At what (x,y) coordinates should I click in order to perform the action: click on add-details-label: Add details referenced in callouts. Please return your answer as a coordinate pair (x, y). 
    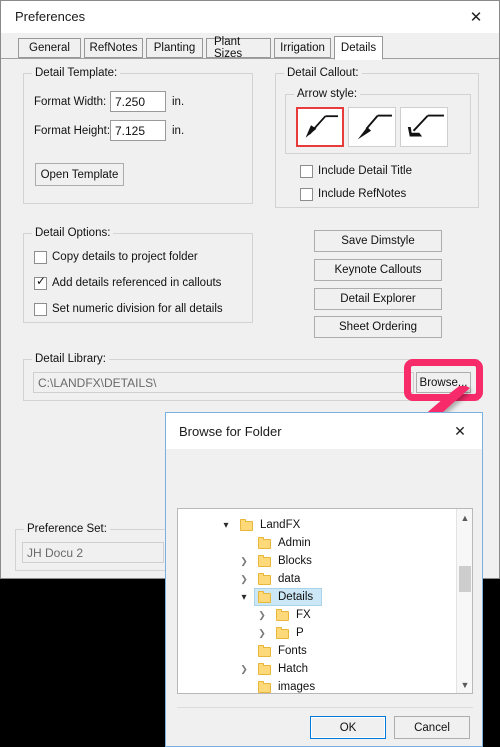
    Looking at the image, I should click on (137, 283).